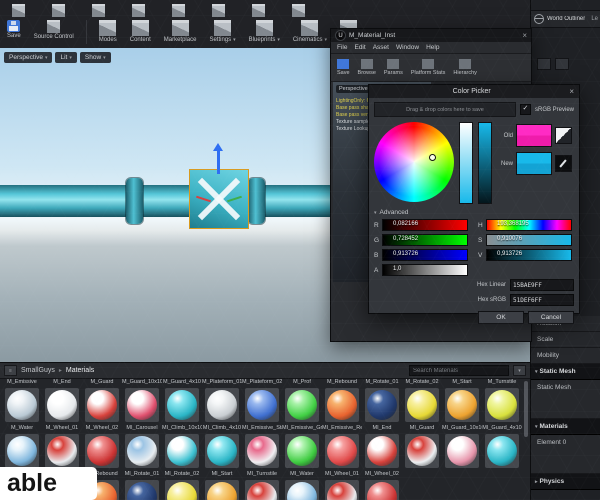 Image resolution: width=600 pixels, height=500 pixels. Describe the element at coordinates (140, 31) in the screenshot. I see `toolbar-content-button: Content` at that location.